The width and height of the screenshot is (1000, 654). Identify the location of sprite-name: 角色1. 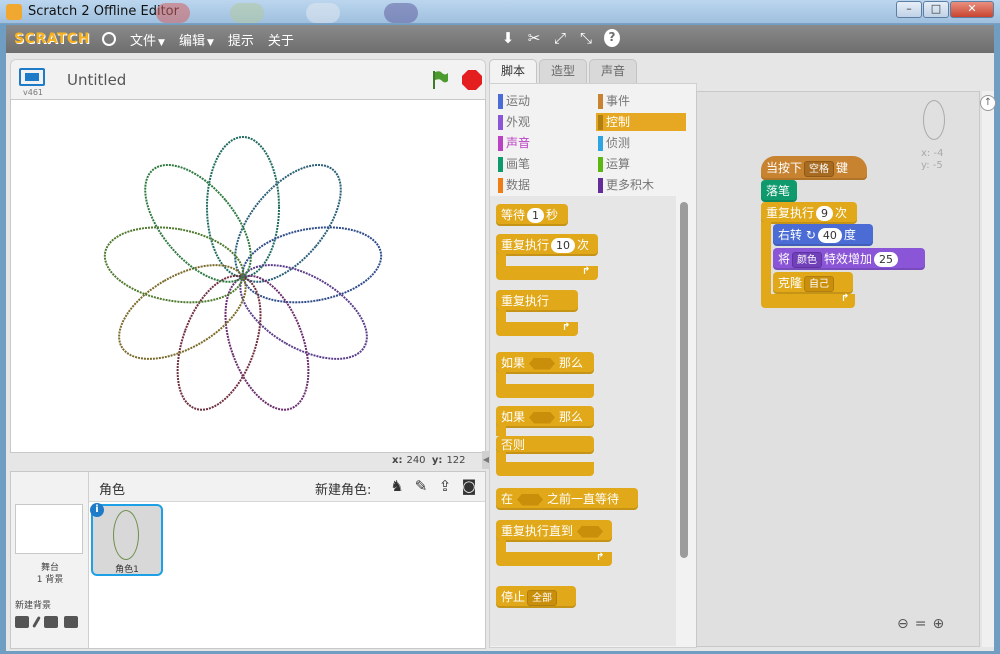
(127, 570).